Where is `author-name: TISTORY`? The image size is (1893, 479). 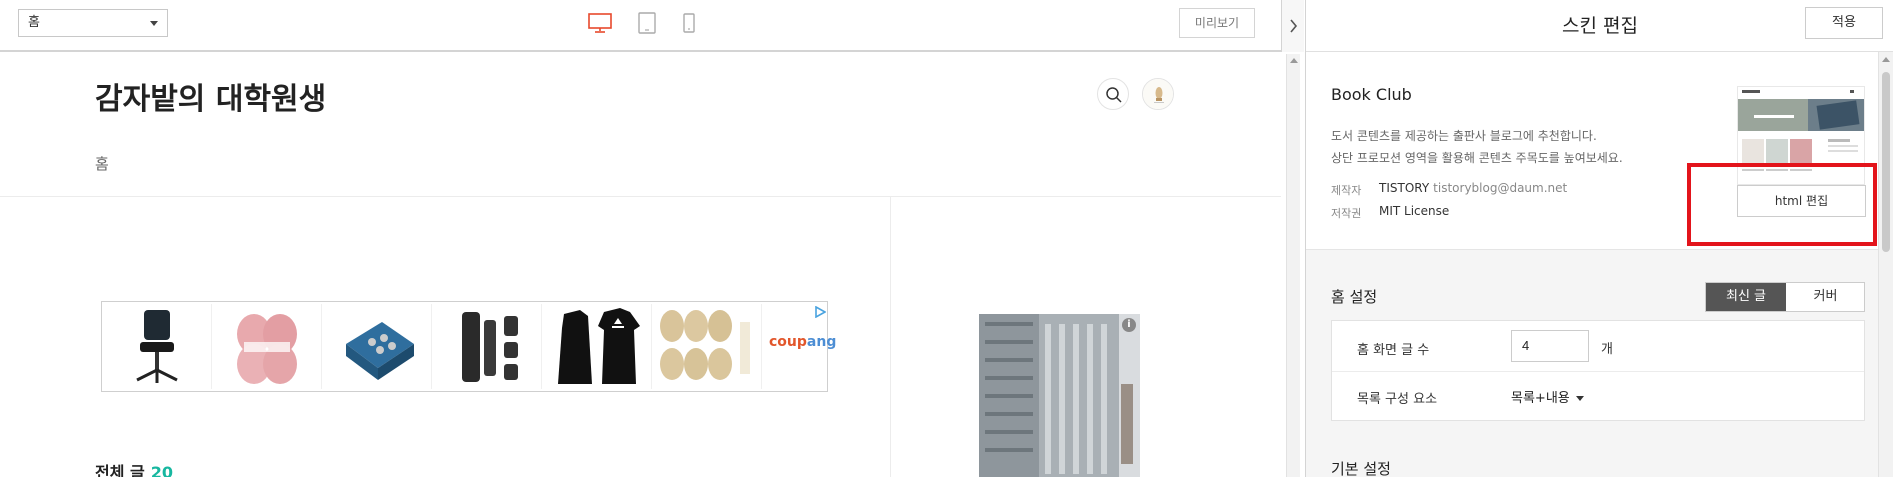
author-name: TISTORY is located at coordinates (1404, 188).